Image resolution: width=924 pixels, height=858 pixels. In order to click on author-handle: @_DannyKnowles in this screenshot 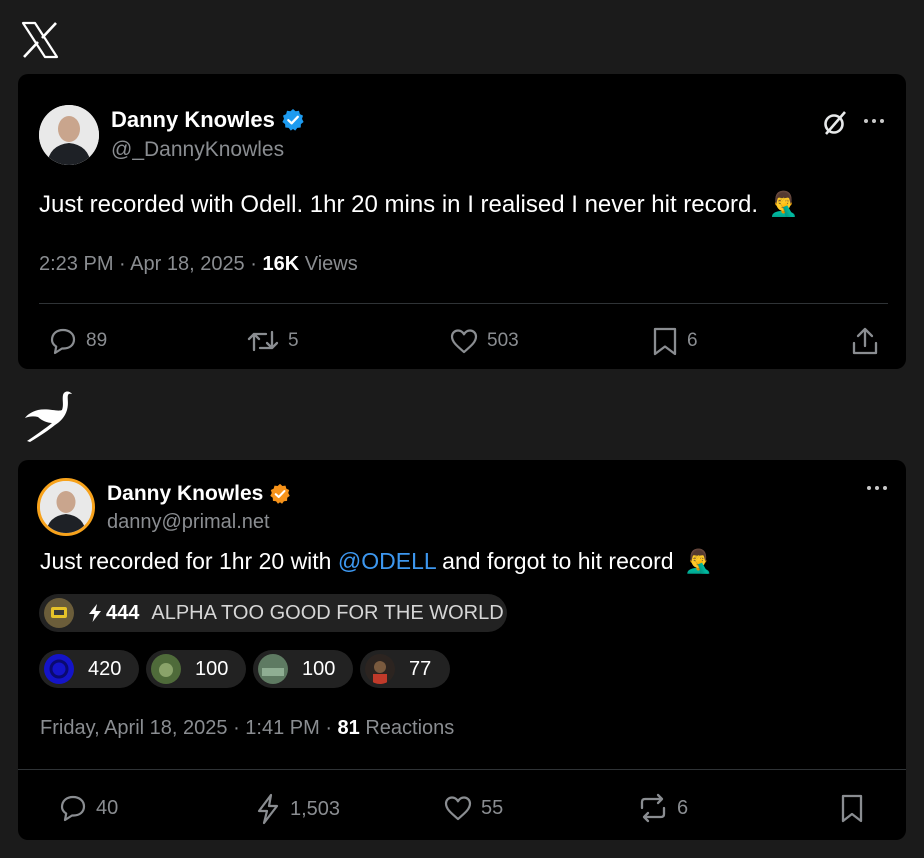, I will do `click(197, 150)`.